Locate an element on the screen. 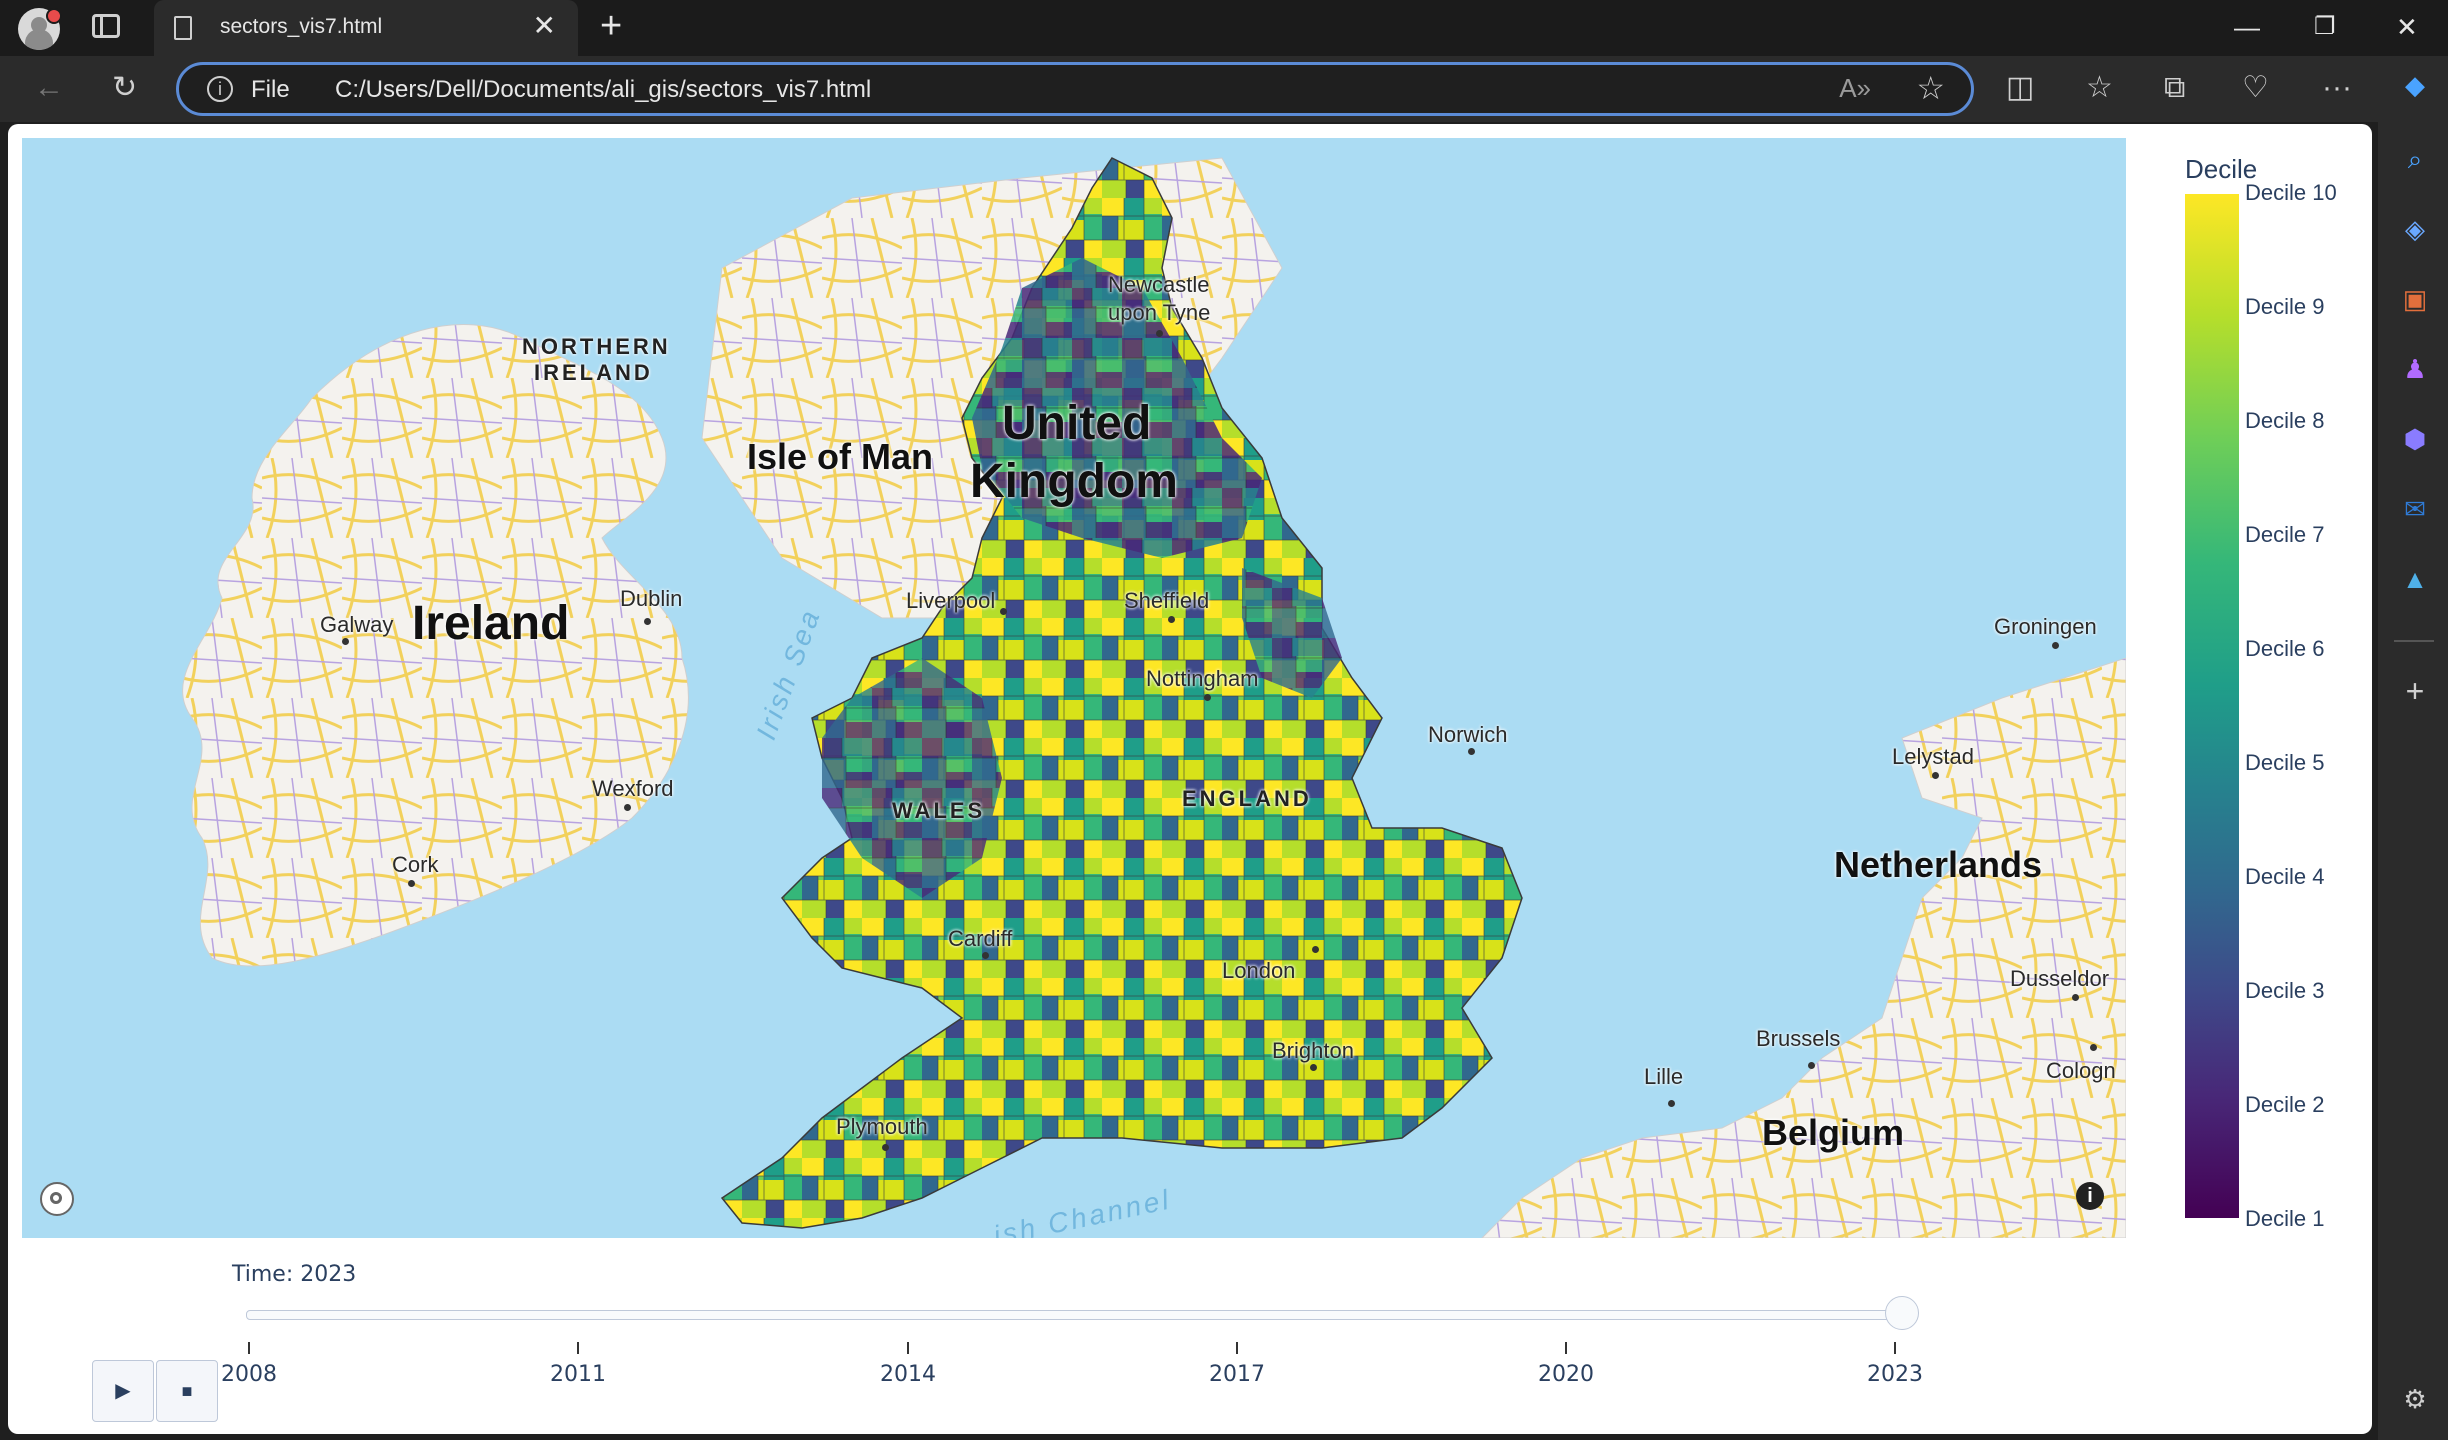  copilot-icon: ◆ is located at coordinates (2415, 85).